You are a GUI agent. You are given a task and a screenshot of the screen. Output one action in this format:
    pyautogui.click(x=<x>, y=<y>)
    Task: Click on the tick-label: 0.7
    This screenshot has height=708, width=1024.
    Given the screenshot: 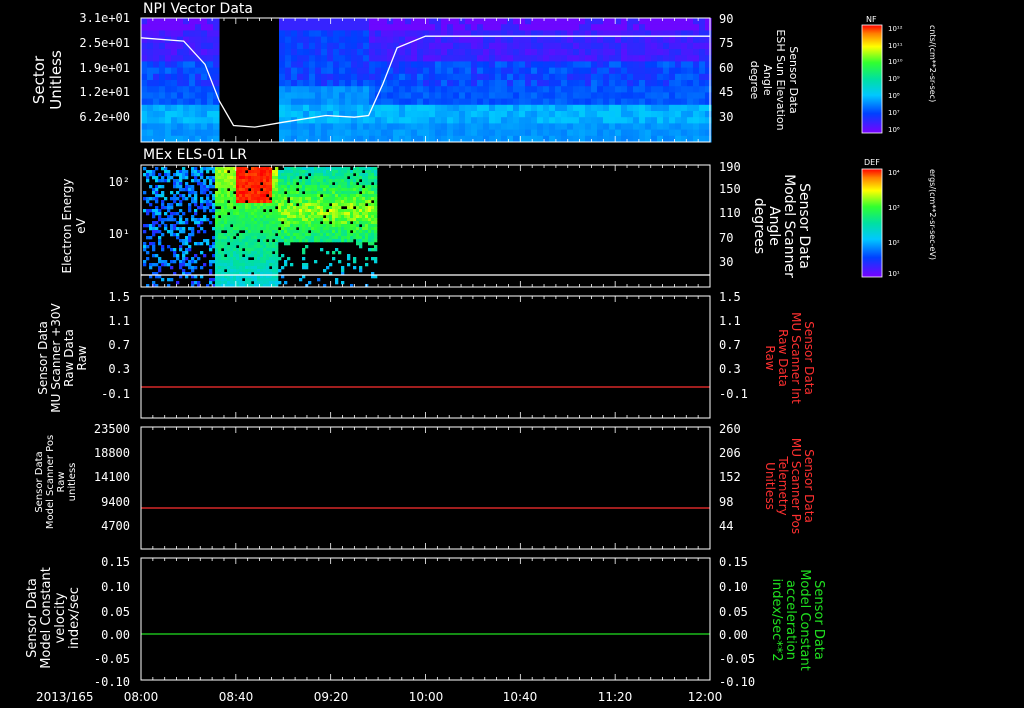 What is the action you would take?
    pyautogui.click(x=730, y=345)
    